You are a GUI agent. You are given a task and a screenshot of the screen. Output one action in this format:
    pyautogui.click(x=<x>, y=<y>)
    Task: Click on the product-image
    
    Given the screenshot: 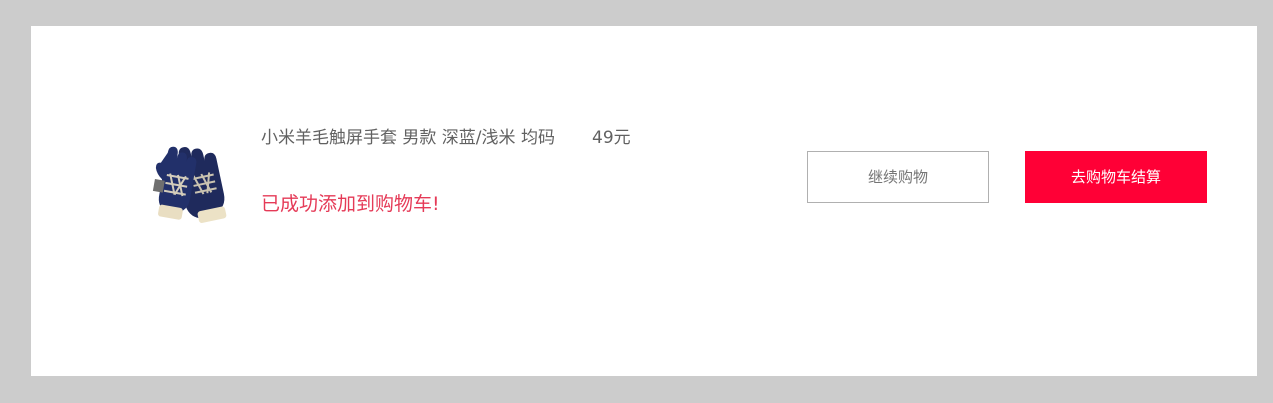 What is the action you would take?
    pyautogui.click(x=193, y=182)
    